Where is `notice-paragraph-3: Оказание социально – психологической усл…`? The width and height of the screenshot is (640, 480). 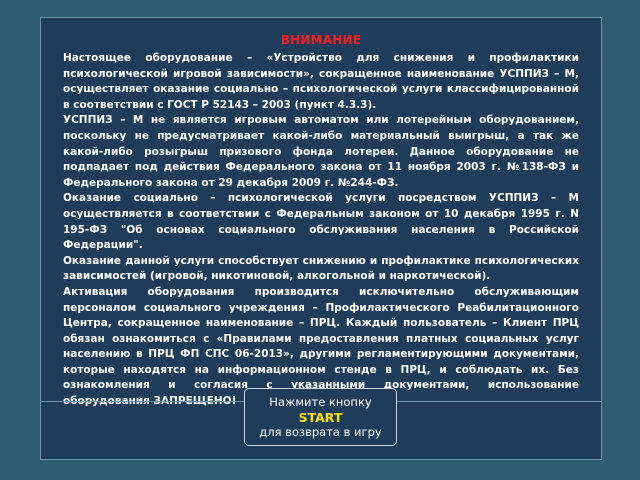 notice-paragraph-3: Оказание социально – психологической усл… is located at coordinates (321, 222).